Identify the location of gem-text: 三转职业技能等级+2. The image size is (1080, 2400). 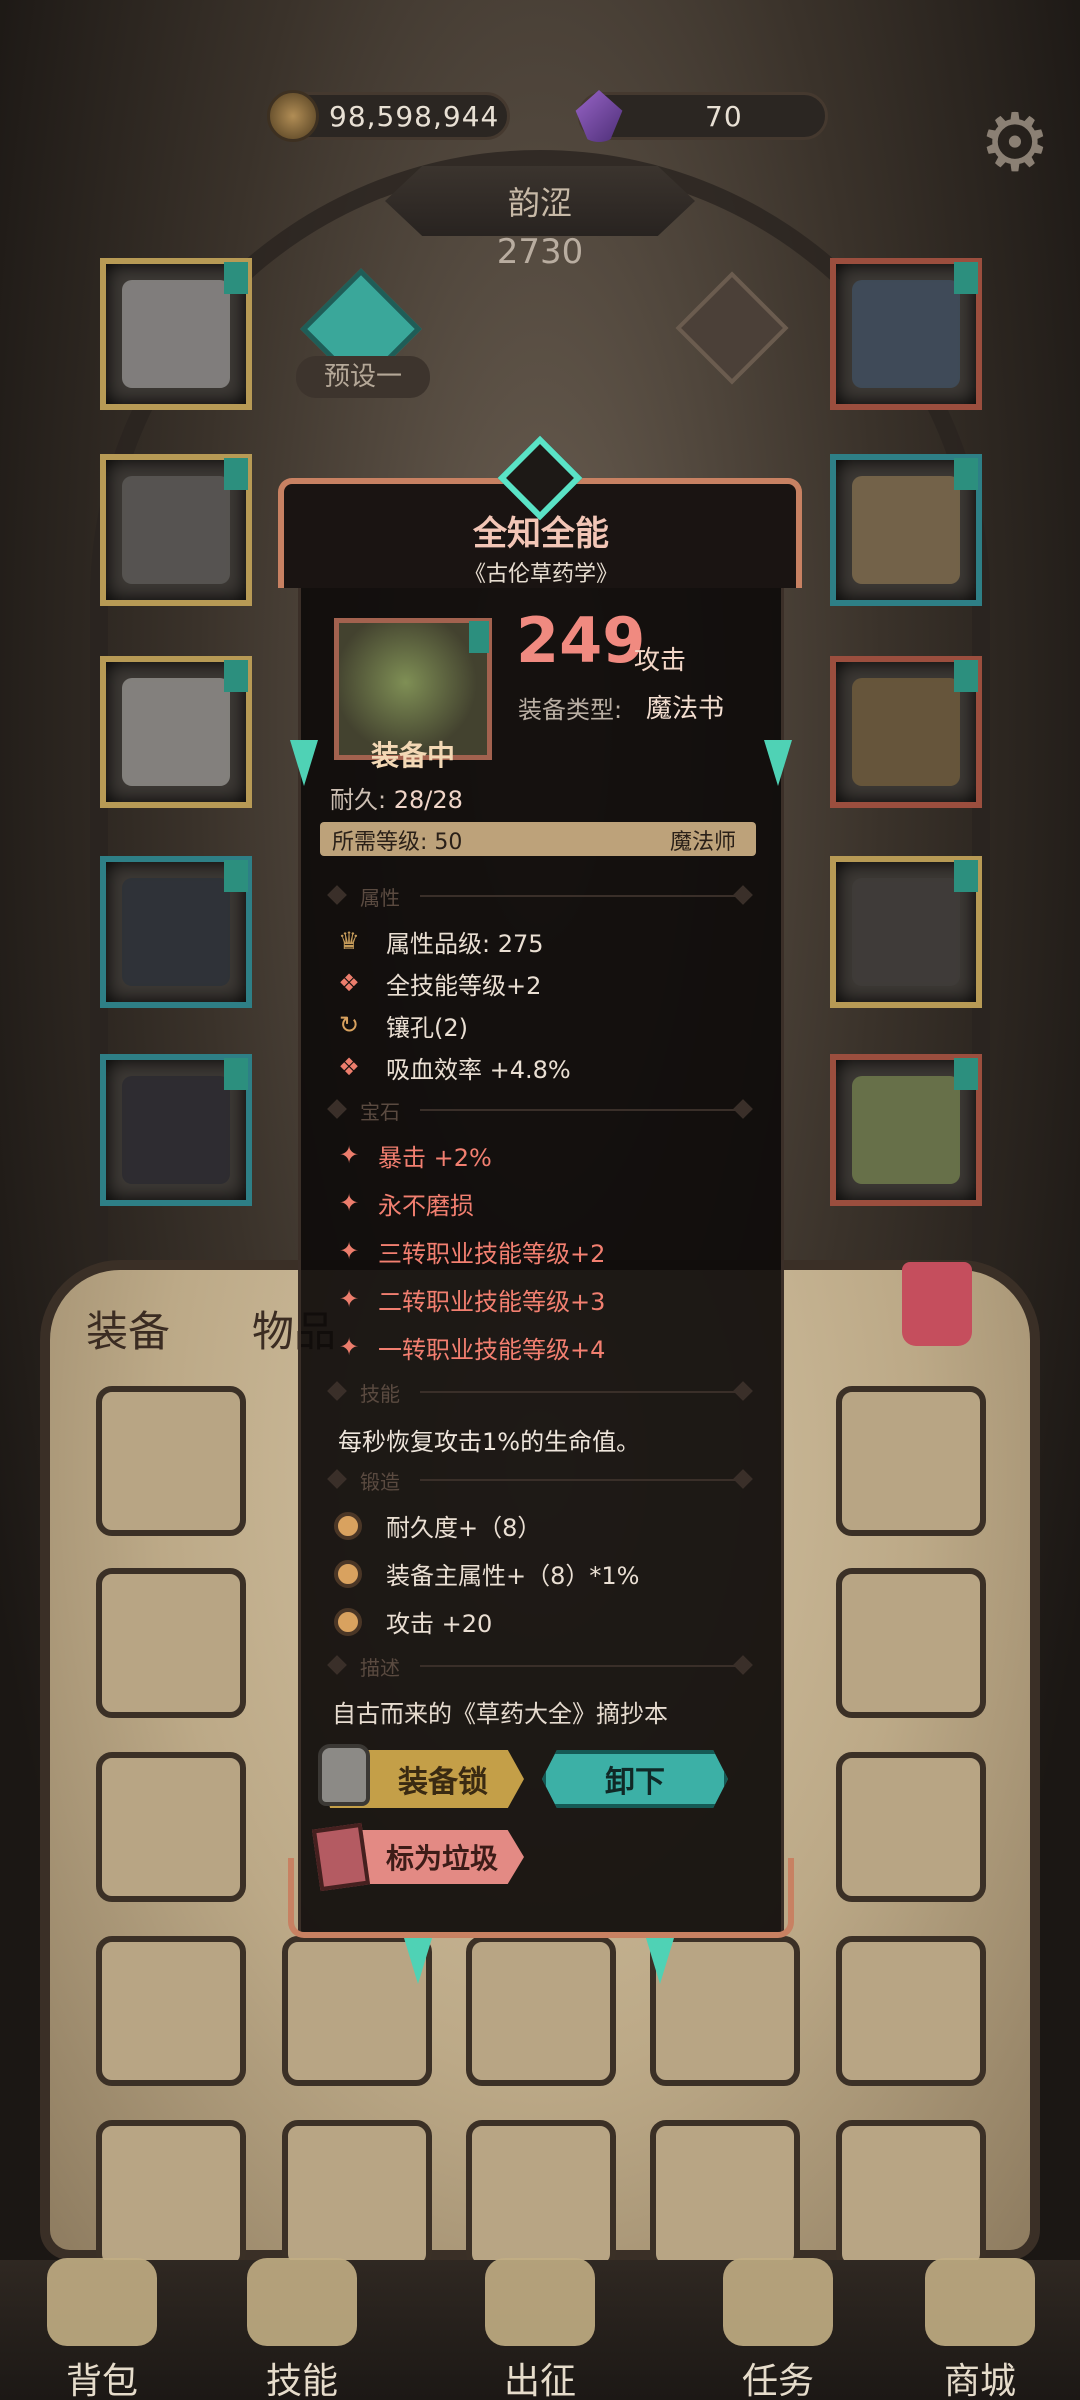
(492, 1254).